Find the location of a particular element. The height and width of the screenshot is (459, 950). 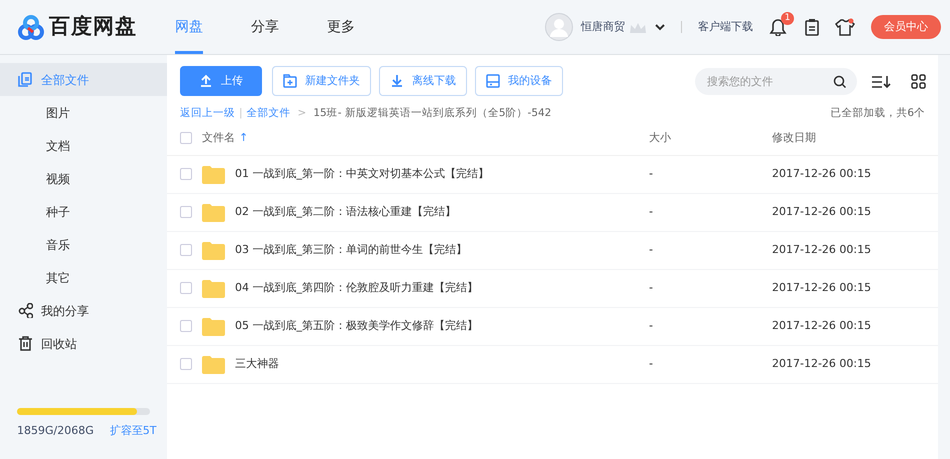

storage-usage: 1859G/2068G is located at coordinates (55, 430).